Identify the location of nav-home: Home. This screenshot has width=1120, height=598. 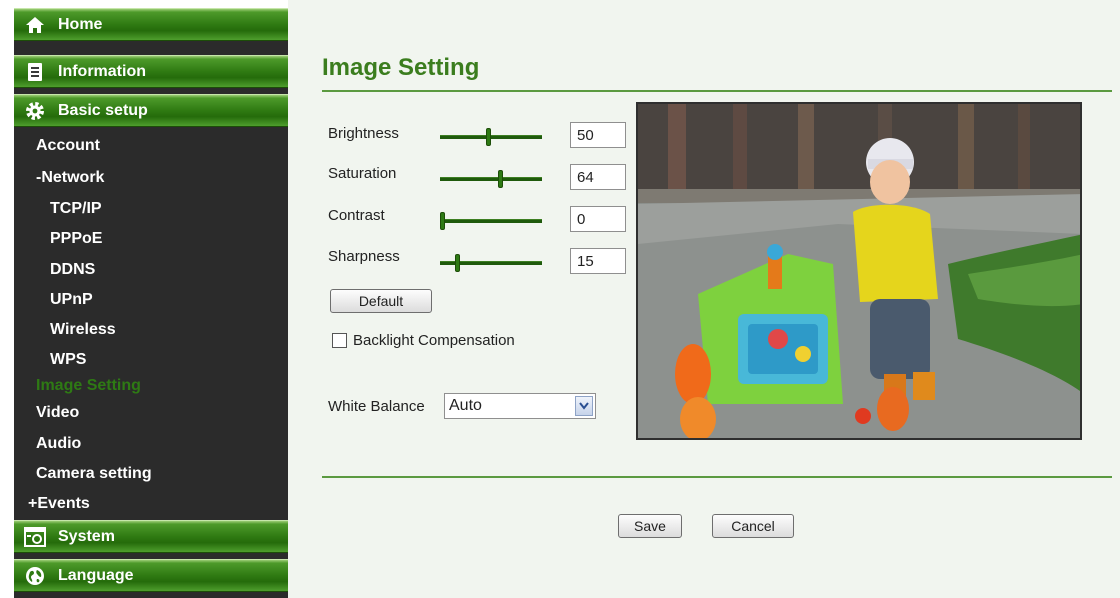
(151, 24).